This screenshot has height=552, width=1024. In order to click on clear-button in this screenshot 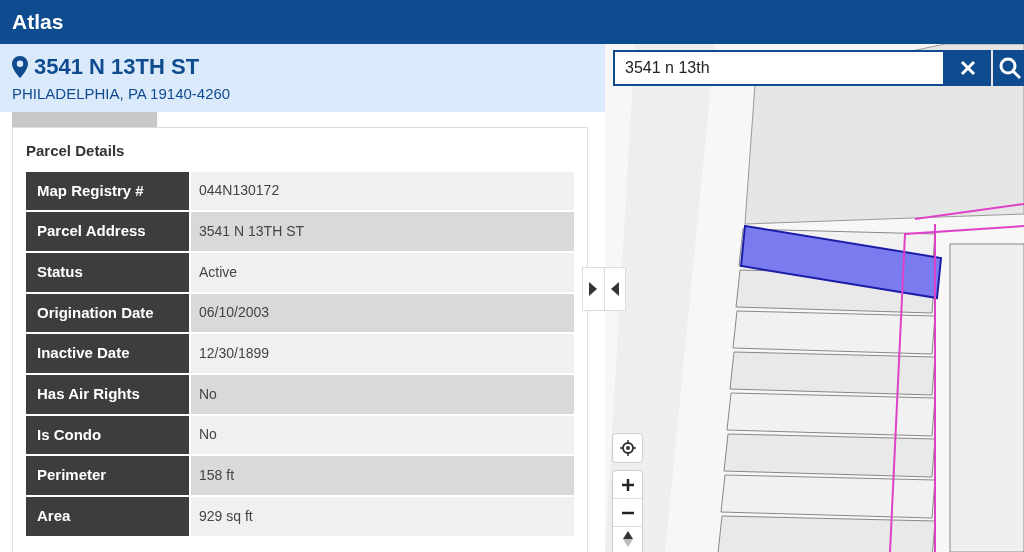, I will do `click(968, 68)`.